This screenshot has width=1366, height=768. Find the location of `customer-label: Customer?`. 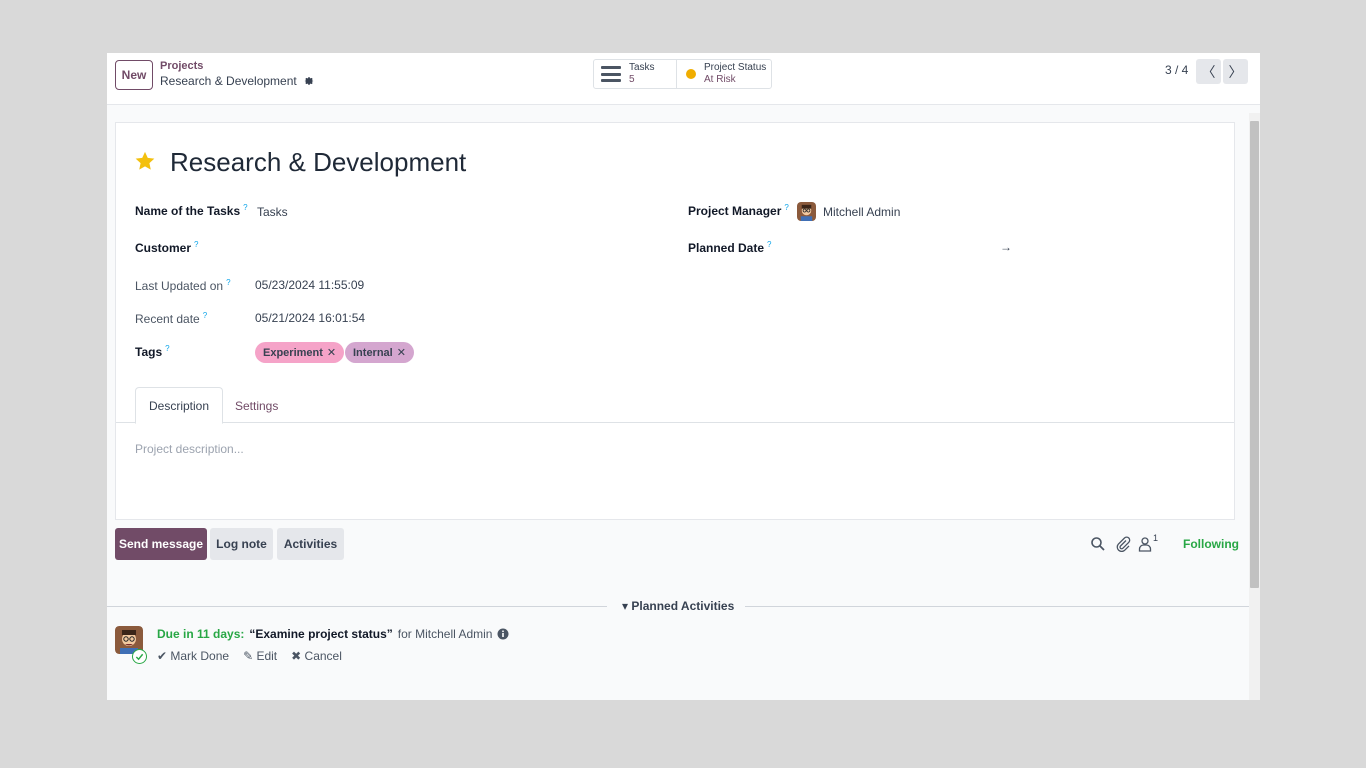

customer-label: Customer? is located at coordinates (167, 247).